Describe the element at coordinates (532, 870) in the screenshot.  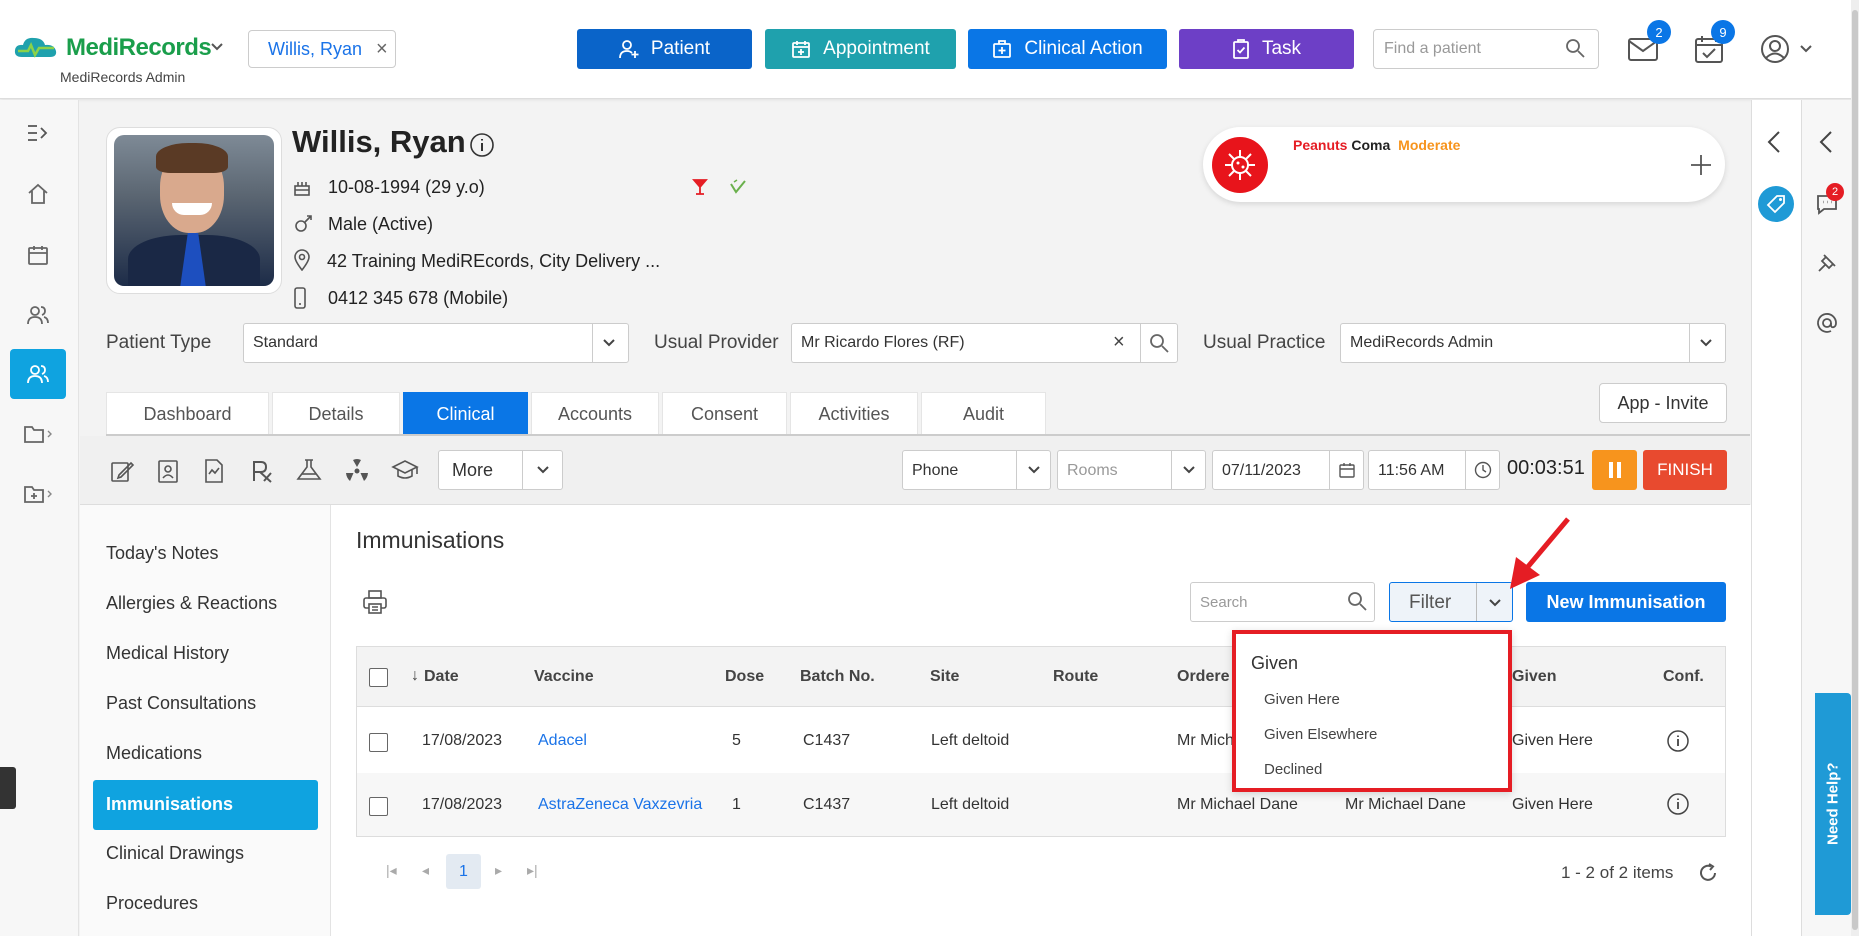
I see `last-page-icon: ▸|` at that location.